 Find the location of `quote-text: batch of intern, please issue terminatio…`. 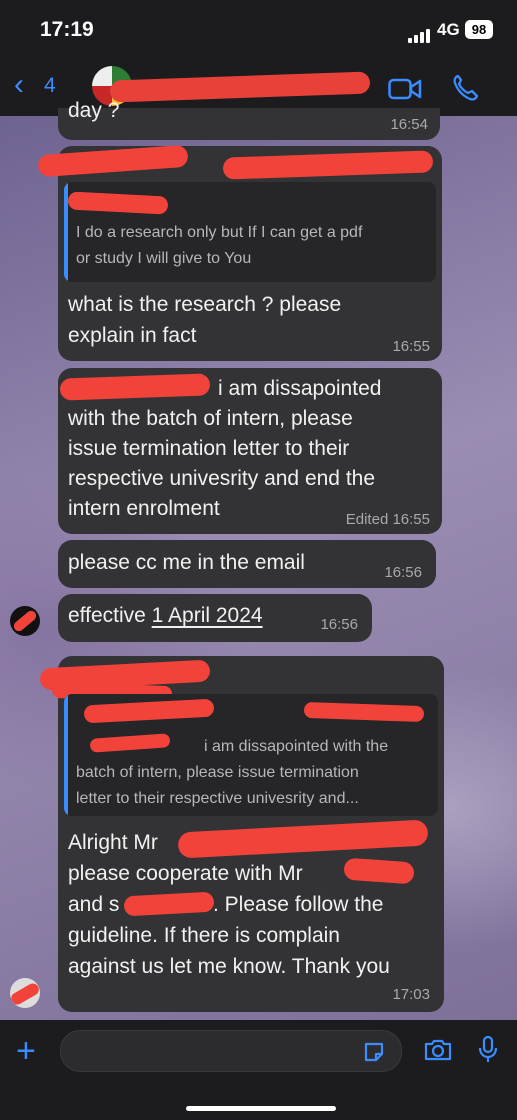

quote-text: batch of intern, please issue terminatio… is located at coordinates (217, 772).